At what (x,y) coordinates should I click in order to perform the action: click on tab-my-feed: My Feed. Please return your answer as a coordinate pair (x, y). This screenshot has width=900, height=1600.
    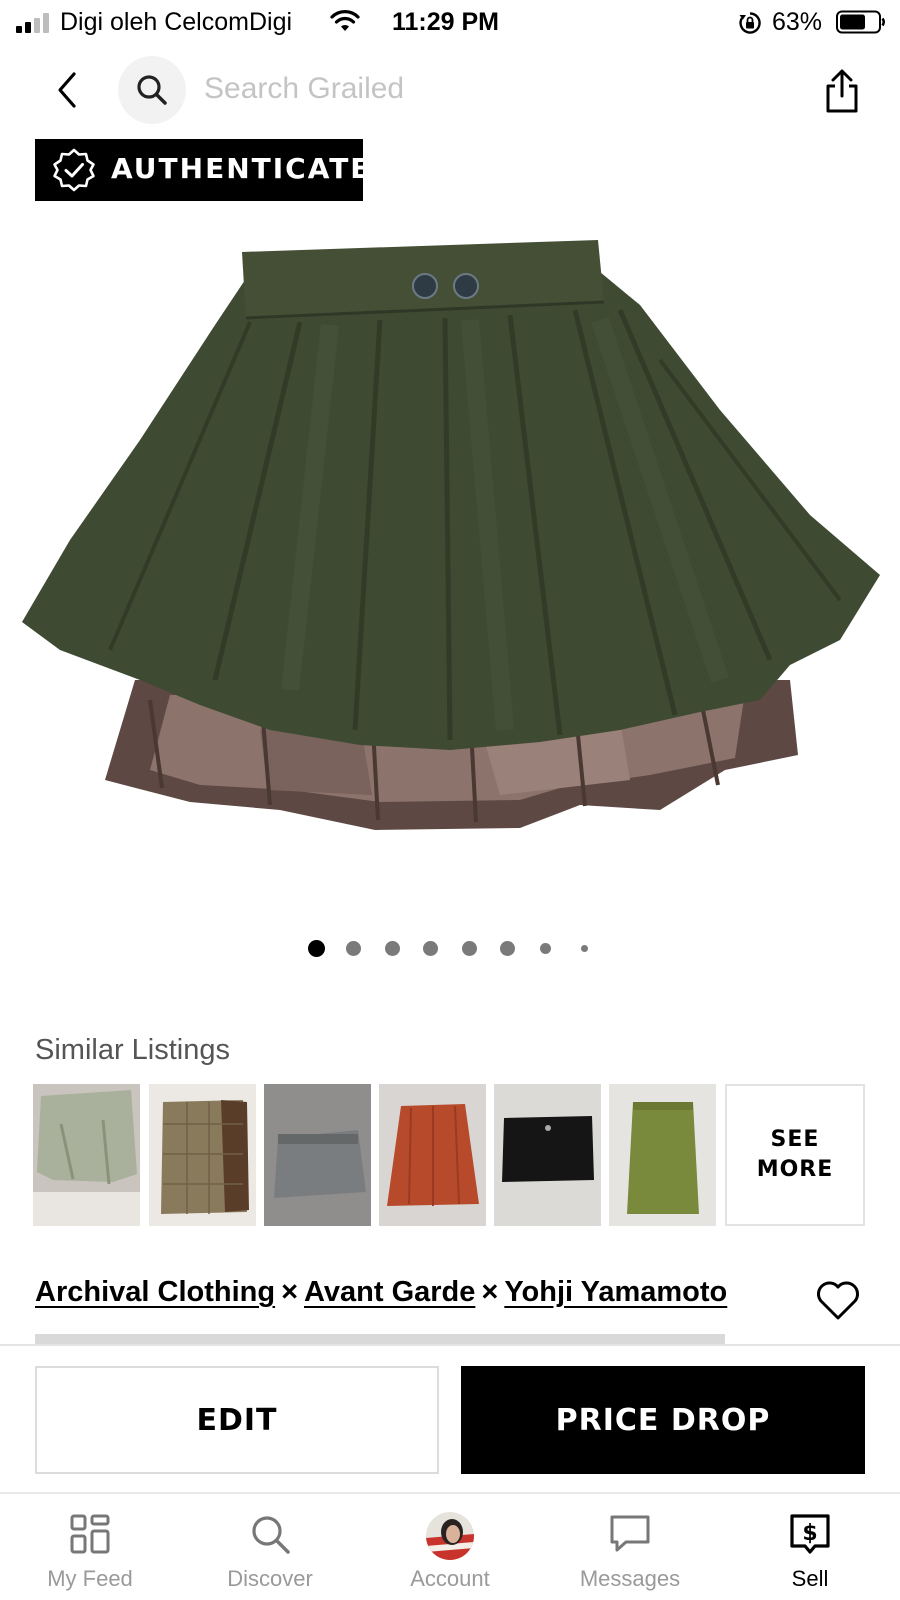
    Looking at the image, I should click on (90, 1547).